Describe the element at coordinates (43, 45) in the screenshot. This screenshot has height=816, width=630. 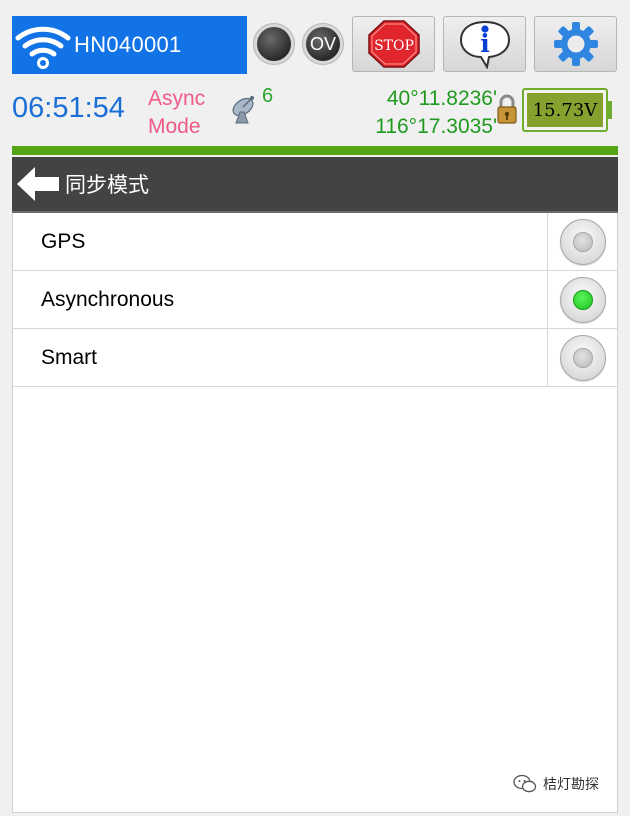
I see `wifi-icon` at that location.